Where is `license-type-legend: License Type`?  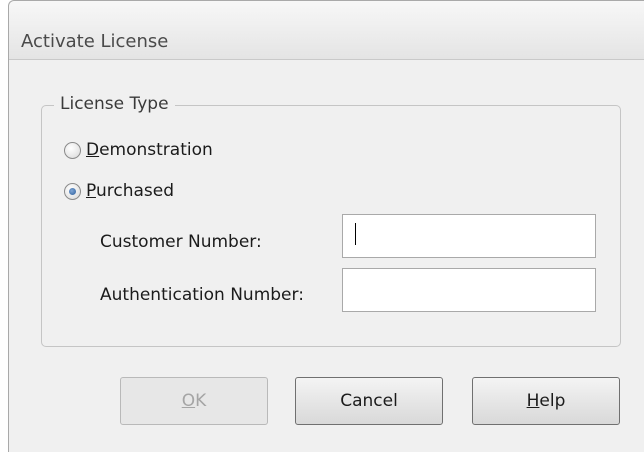
license-type-legend: License Type is located at coordinates (114, 104).